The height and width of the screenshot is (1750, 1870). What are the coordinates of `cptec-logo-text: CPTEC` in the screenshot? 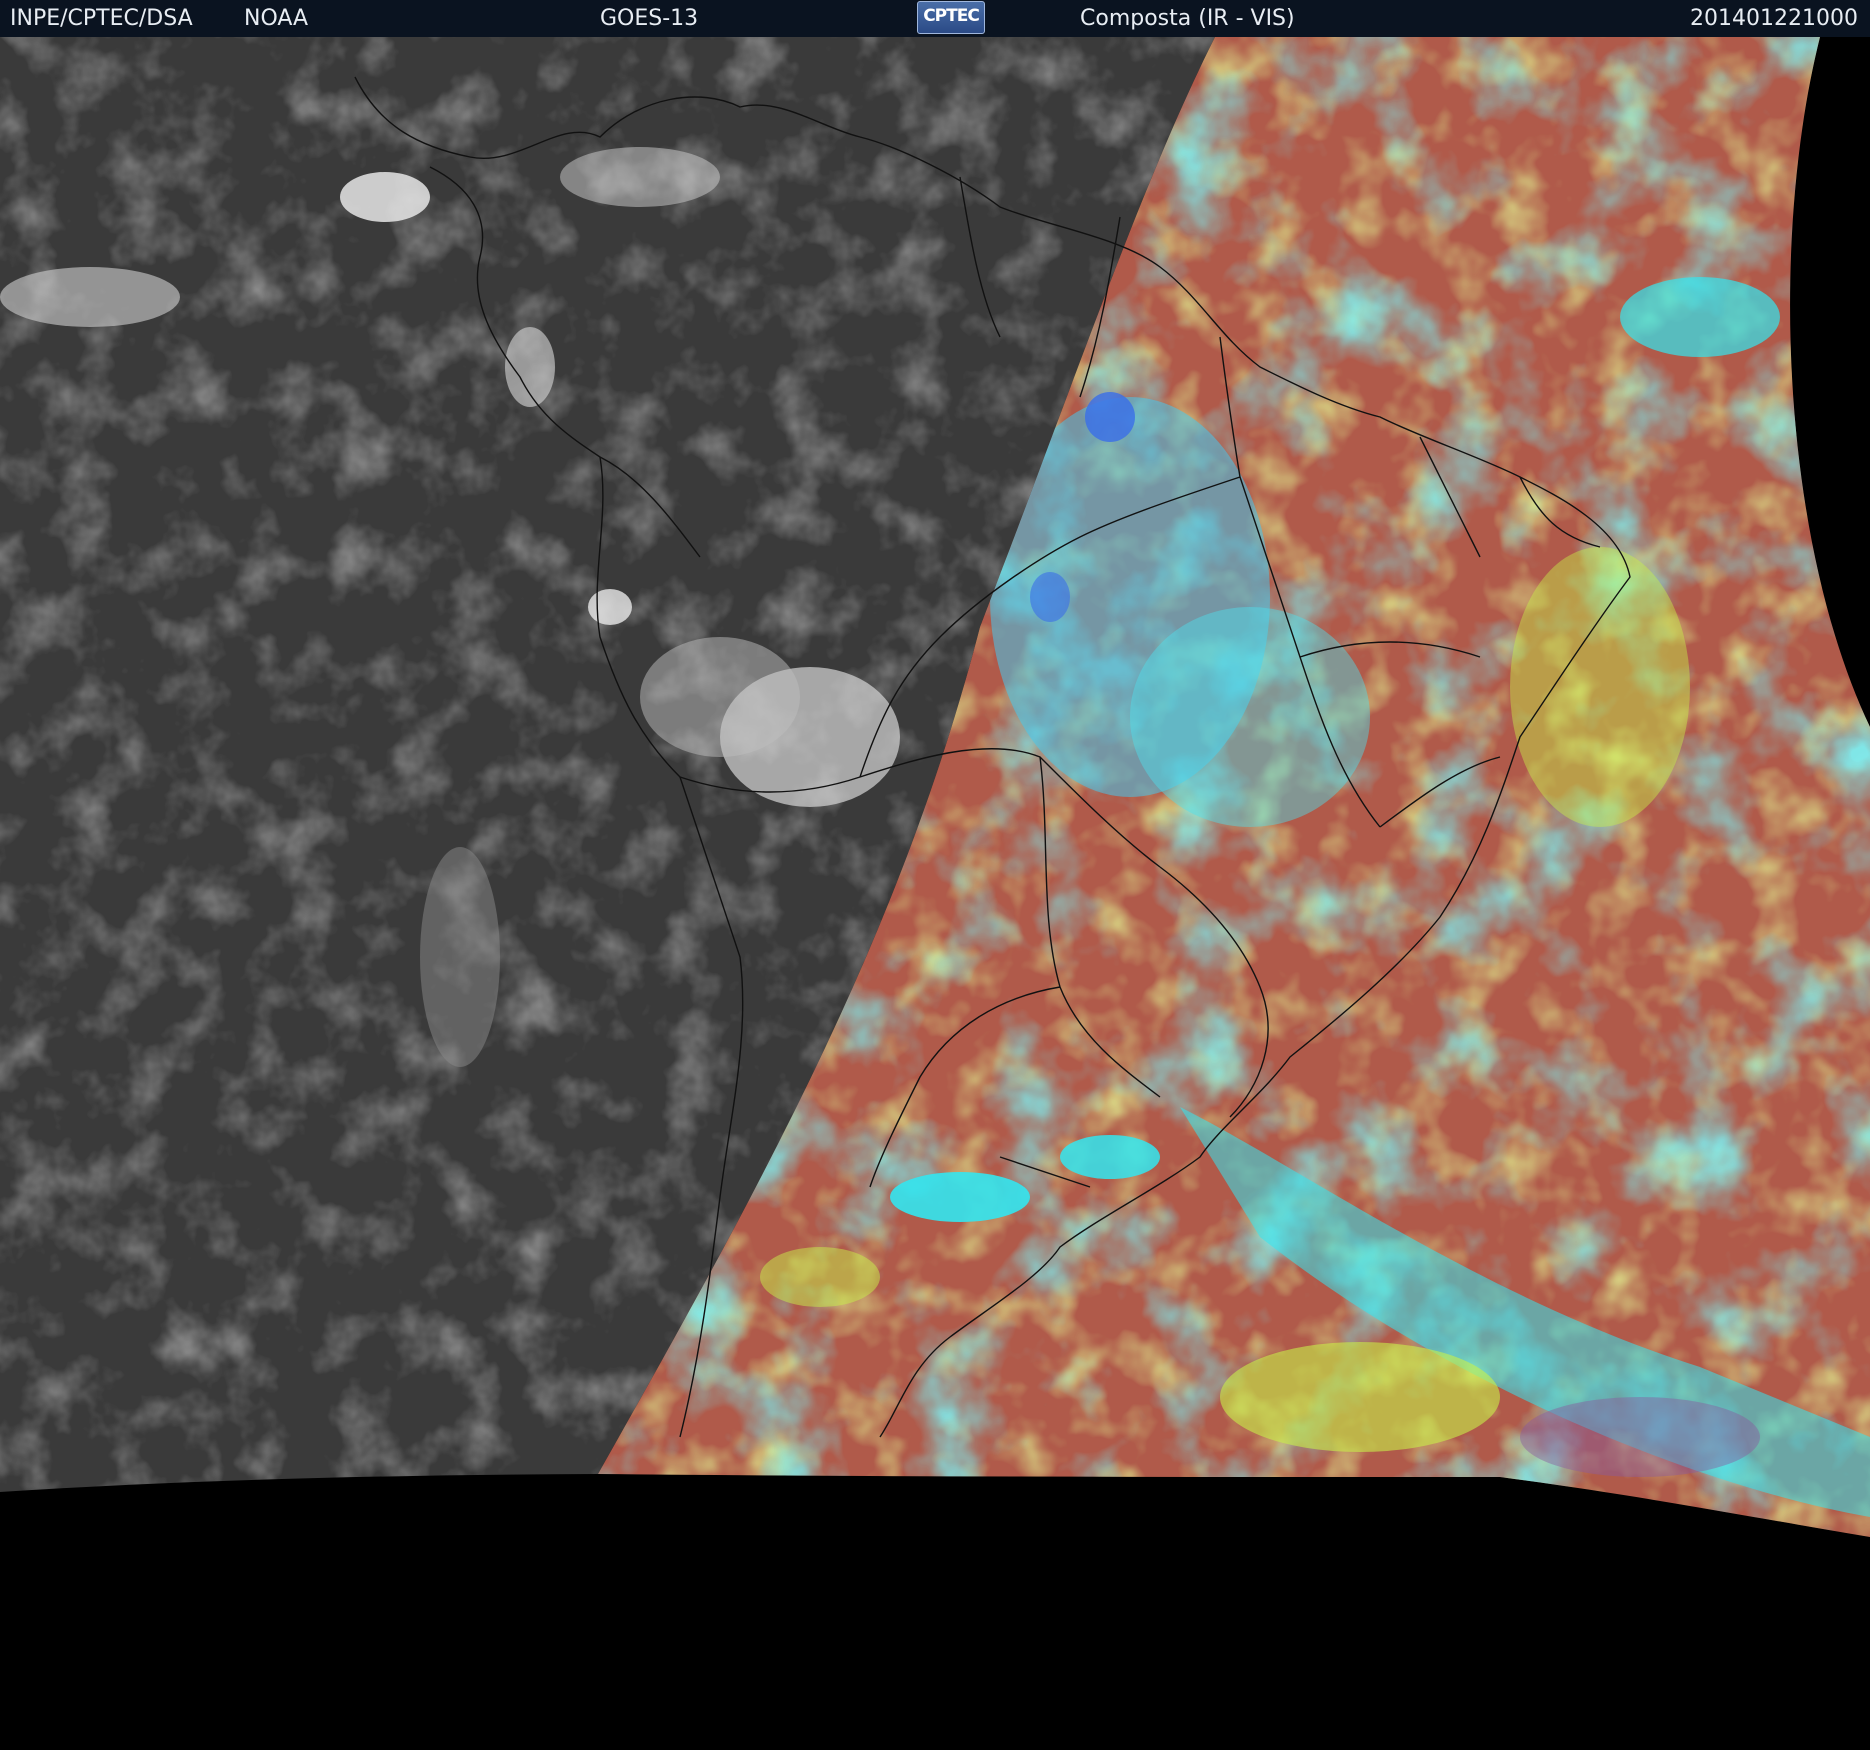 It's located at (951, 16).